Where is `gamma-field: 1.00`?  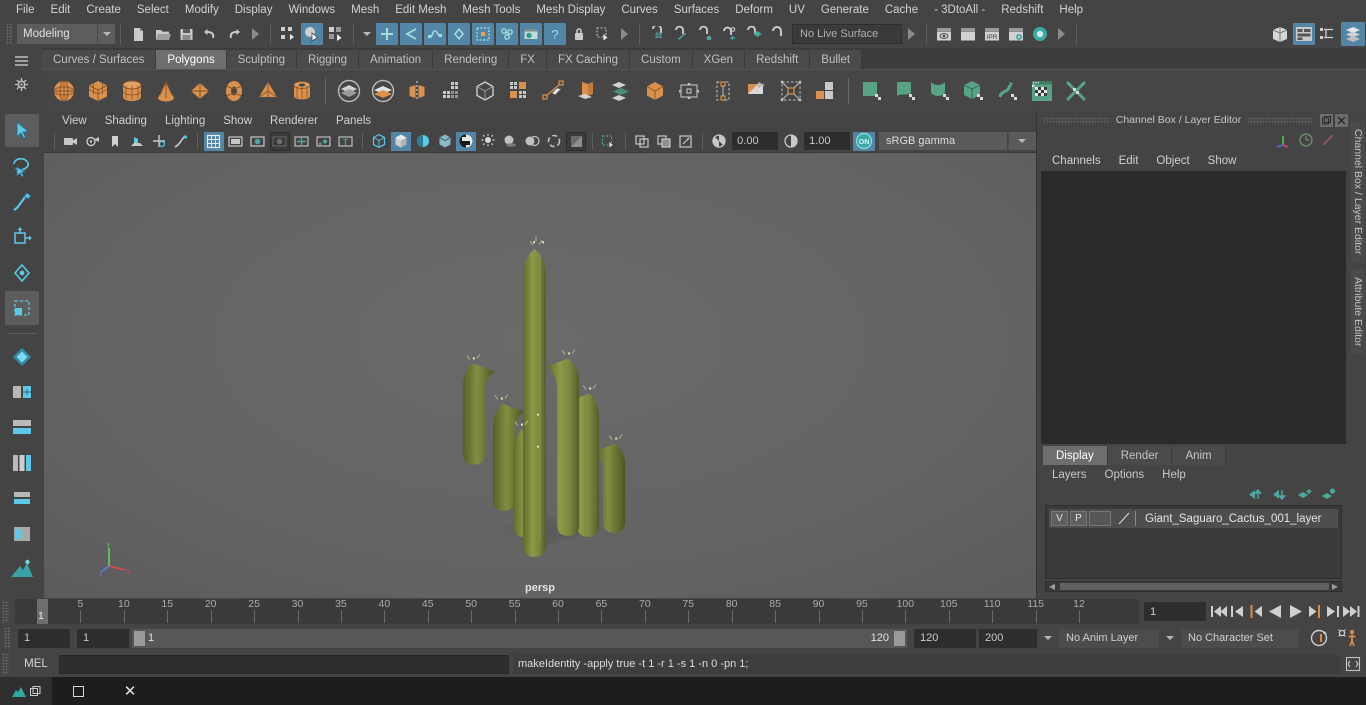 gamma-field: 1.00 is located at coordinates (827, 141).